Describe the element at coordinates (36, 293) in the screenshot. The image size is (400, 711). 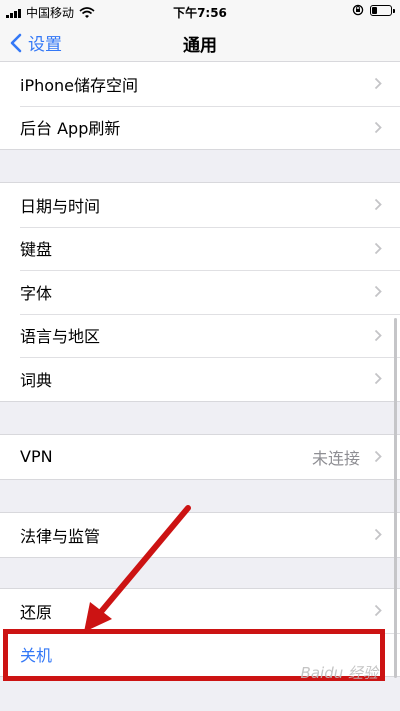
I see `row-label: 字体` at that location.